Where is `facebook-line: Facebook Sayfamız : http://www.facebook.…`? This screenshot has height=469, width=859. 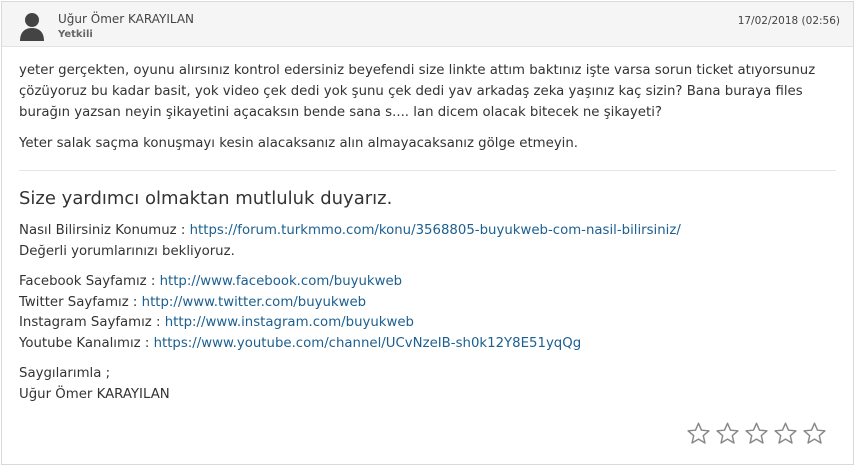 facebook-line: Facebook Sayfamız : http://www.facebook.… is located at coordinates (429, 282).